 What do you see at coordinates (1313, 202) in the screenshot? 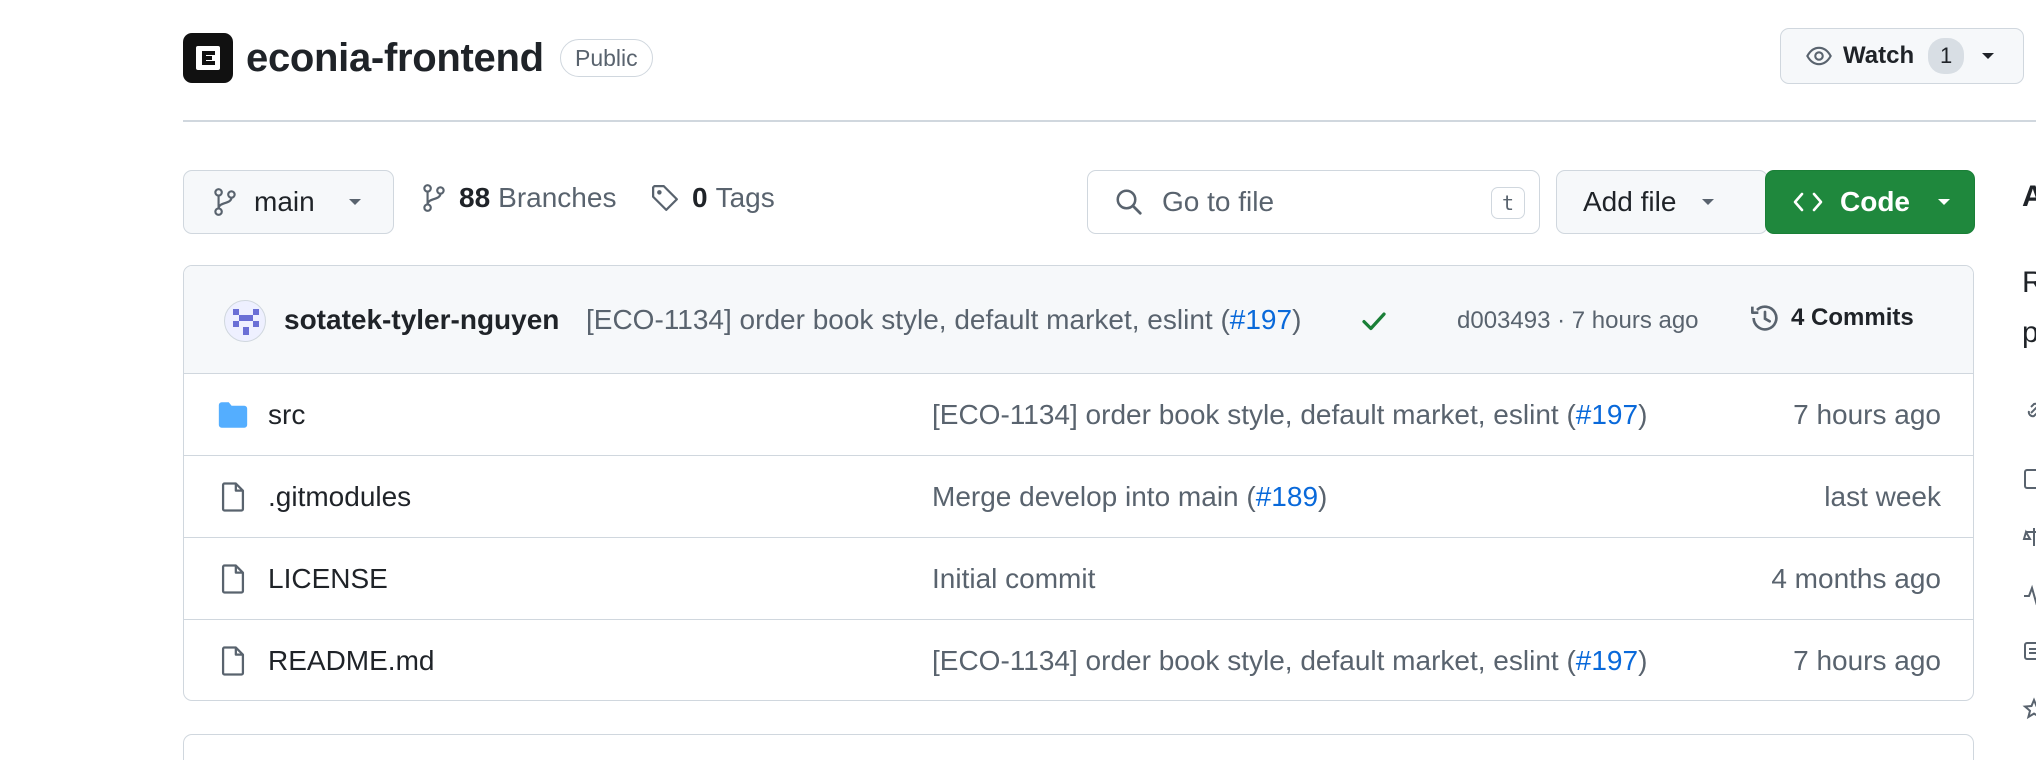
I see `go-to-file-input: Go to file t` at bounding box center [1313, 202].